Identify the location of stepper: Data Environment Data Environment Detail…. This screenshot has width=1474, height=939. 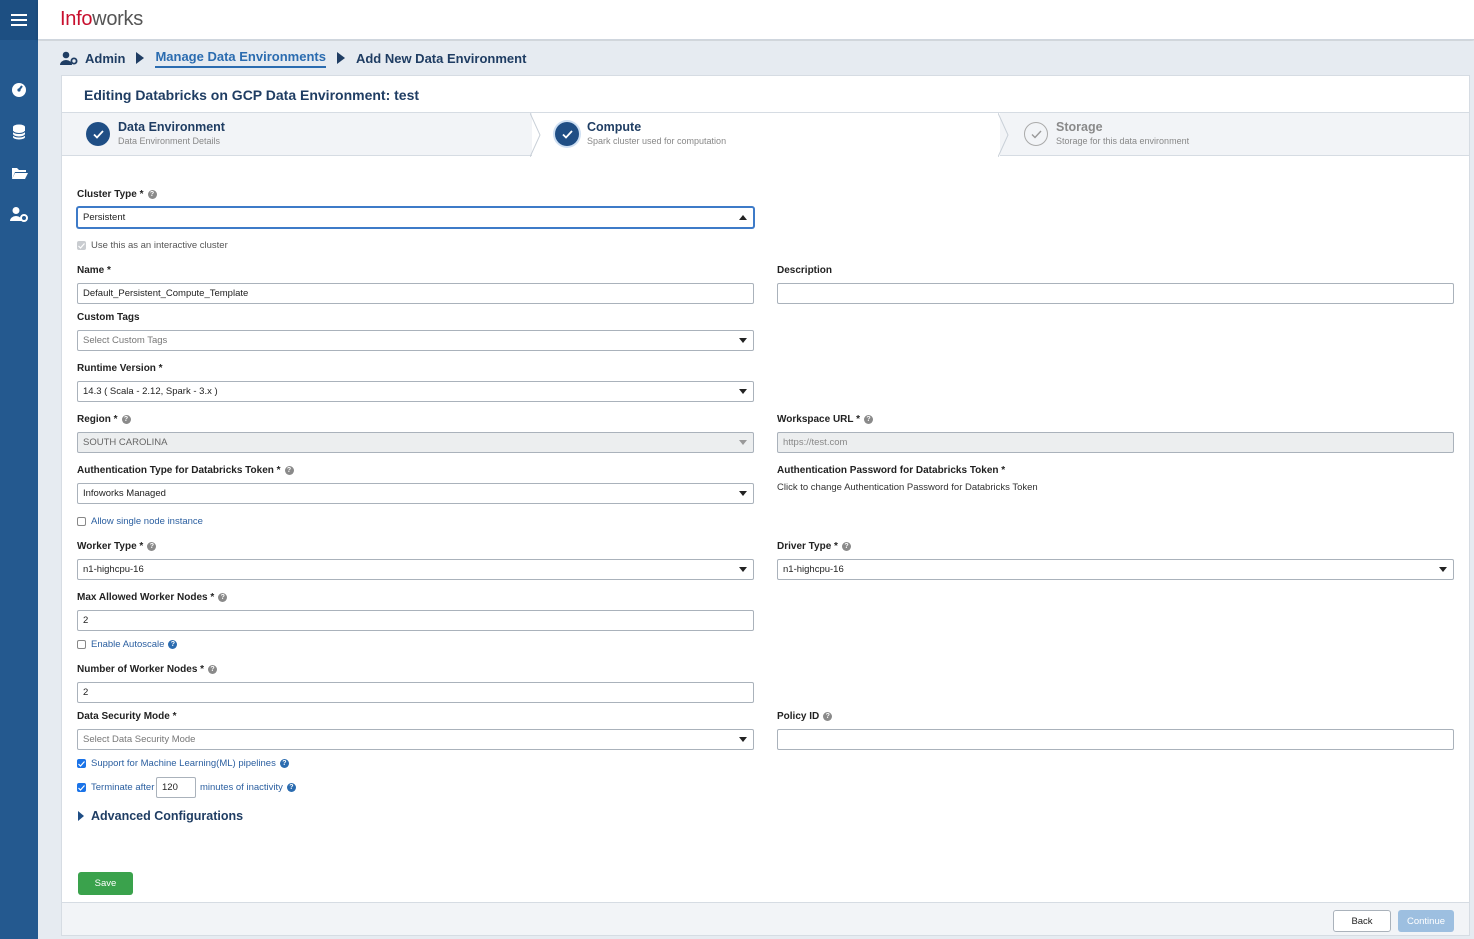
(765, 134).